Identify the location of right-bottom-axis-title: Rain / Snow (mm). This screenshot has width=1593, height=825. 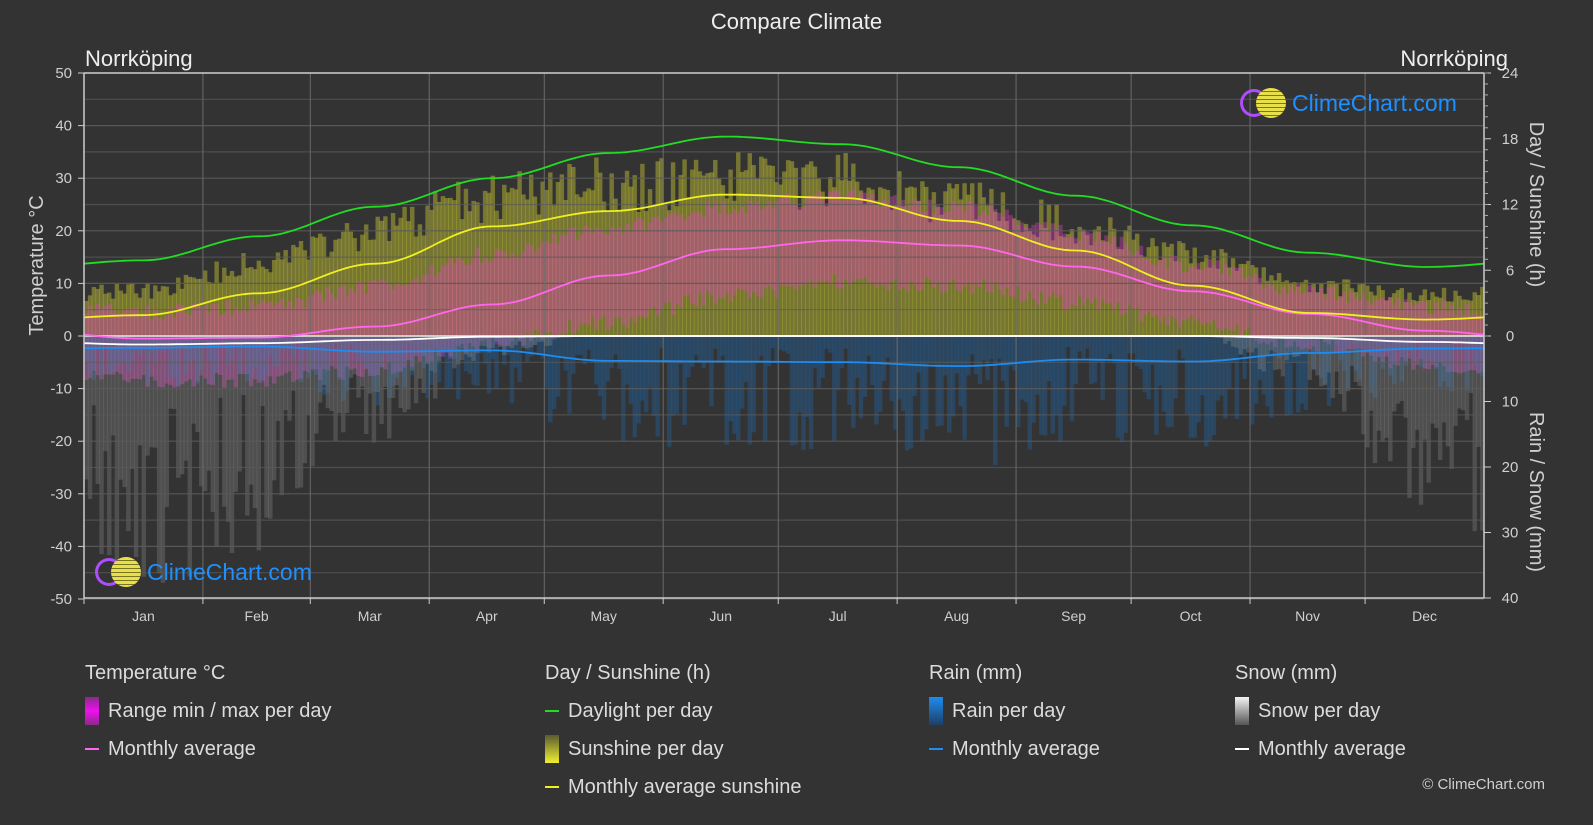
(1536, 492).